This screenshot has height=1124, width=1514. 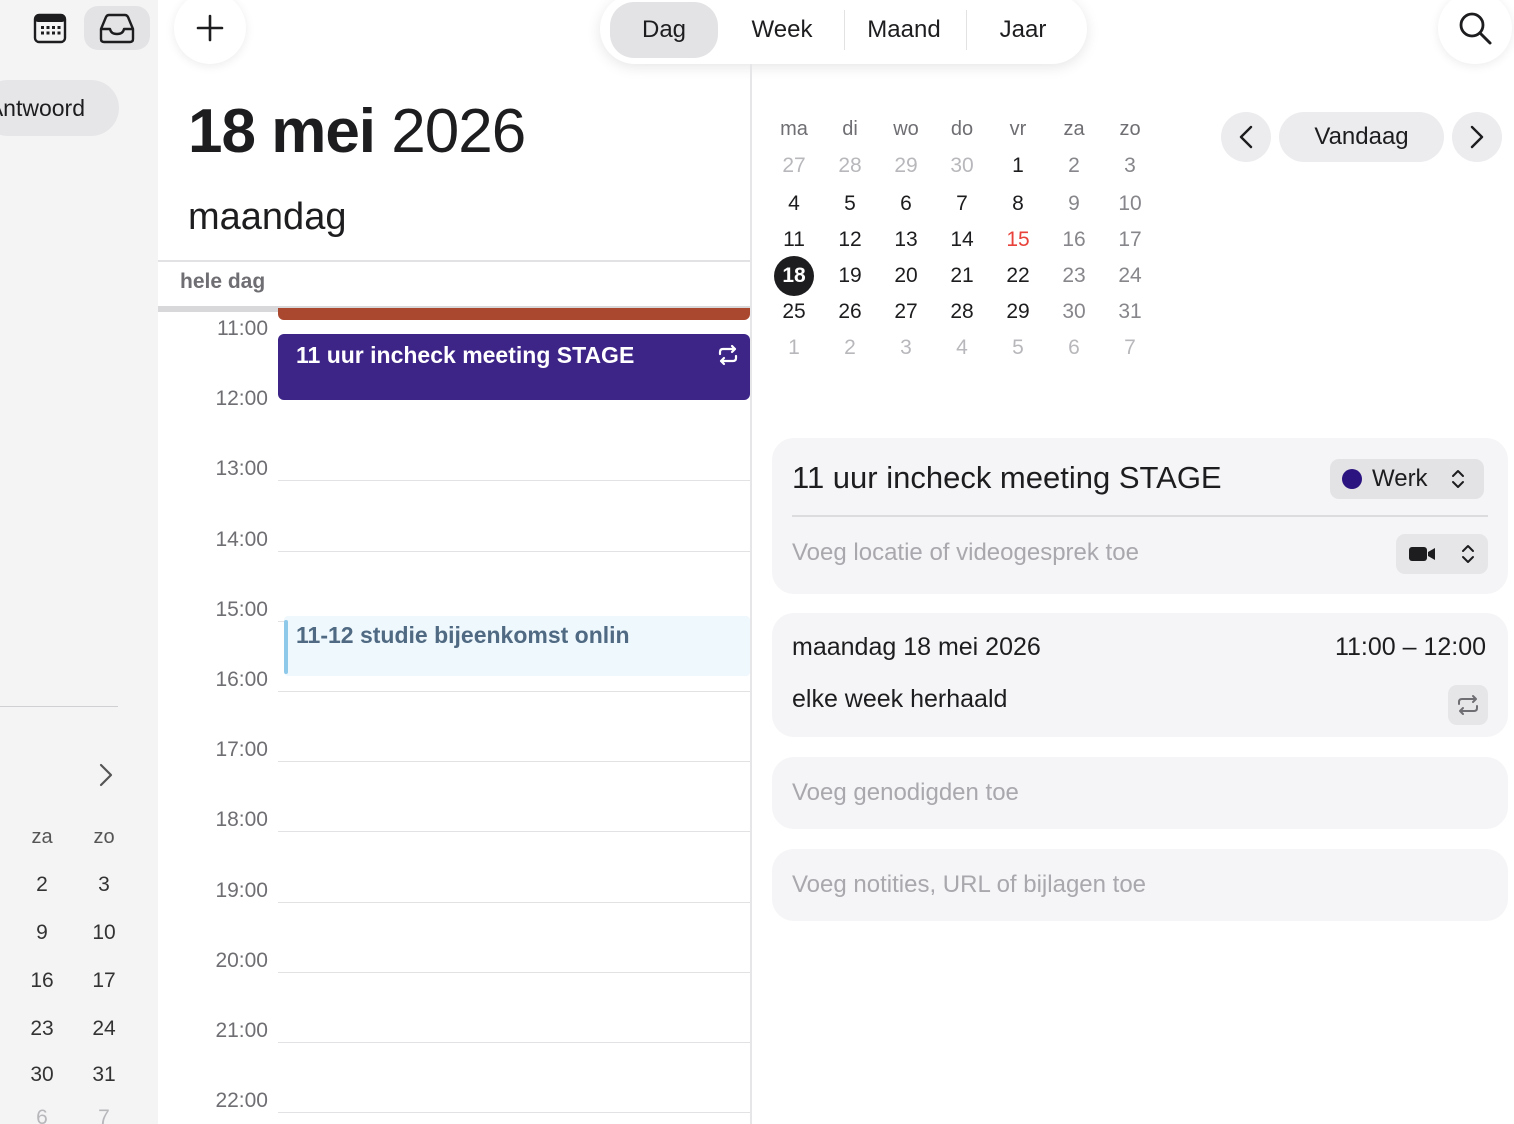 I want to click on date-day-month: 18 mei, so click(x=282, y=131).